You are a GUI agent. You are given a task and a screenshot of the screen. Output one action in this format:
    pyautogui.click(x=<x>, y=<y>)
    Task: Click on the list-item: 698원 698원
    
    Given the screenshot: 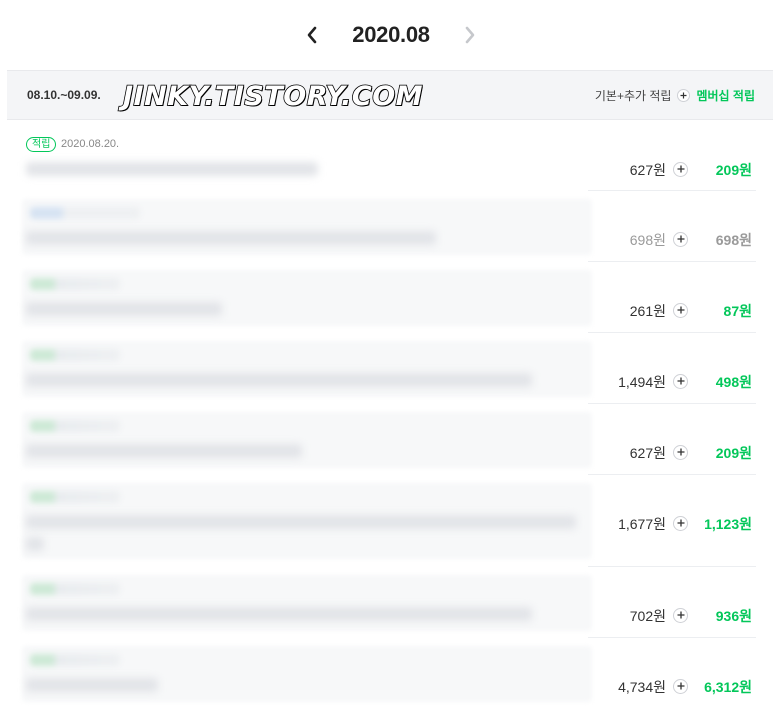 What is the action you would take?
    pyautogui.click(x=391, y=226)
    